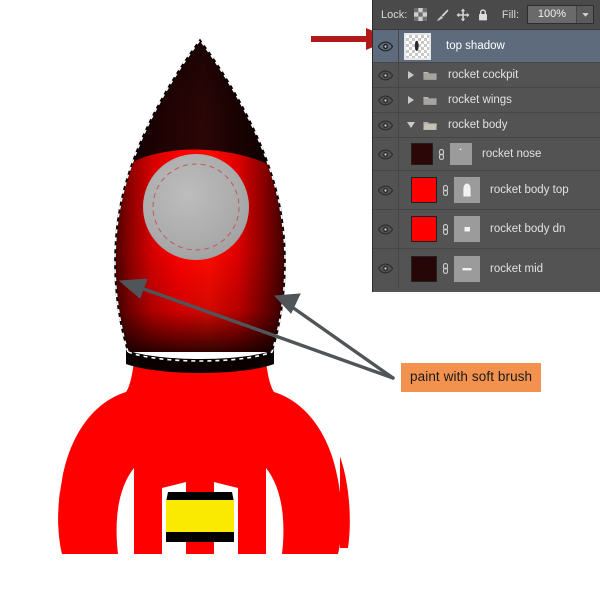 The height and width of the screenshot is (600, 600). I want to click on lock-label: Lock:, so click(394, 14).